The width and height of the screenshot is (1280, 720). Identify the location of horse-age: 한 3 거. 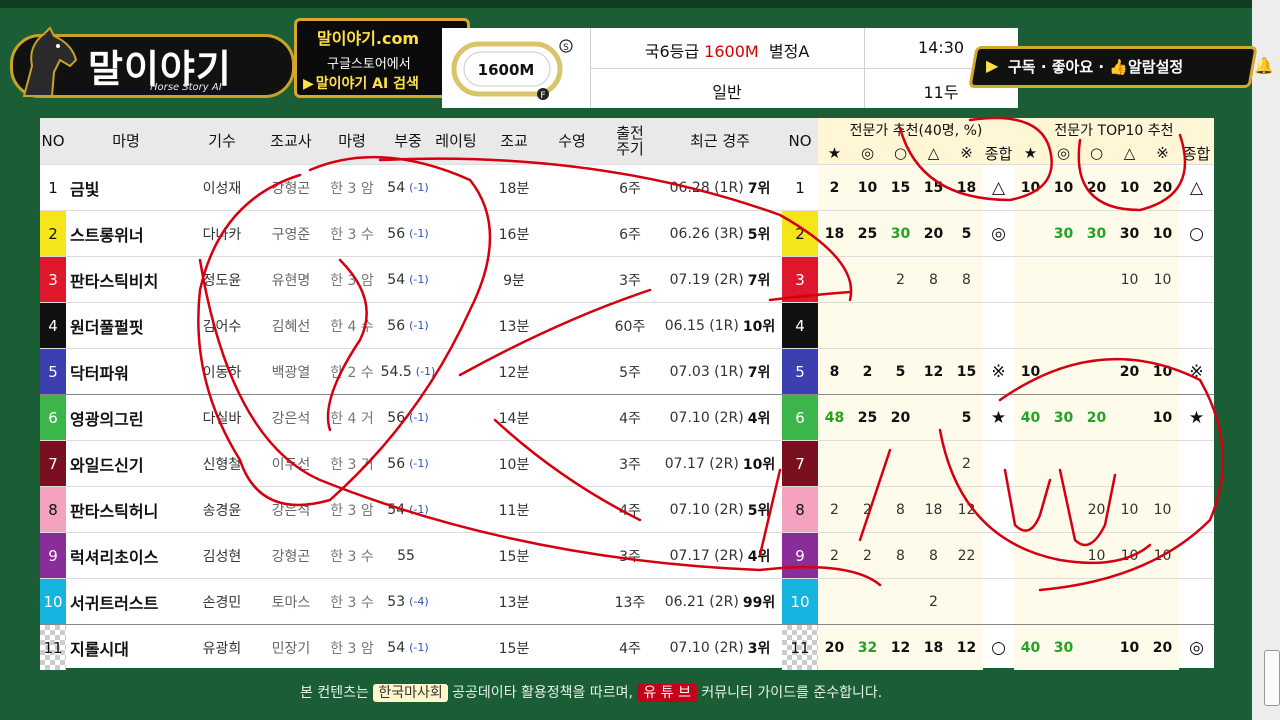
(352, 464).